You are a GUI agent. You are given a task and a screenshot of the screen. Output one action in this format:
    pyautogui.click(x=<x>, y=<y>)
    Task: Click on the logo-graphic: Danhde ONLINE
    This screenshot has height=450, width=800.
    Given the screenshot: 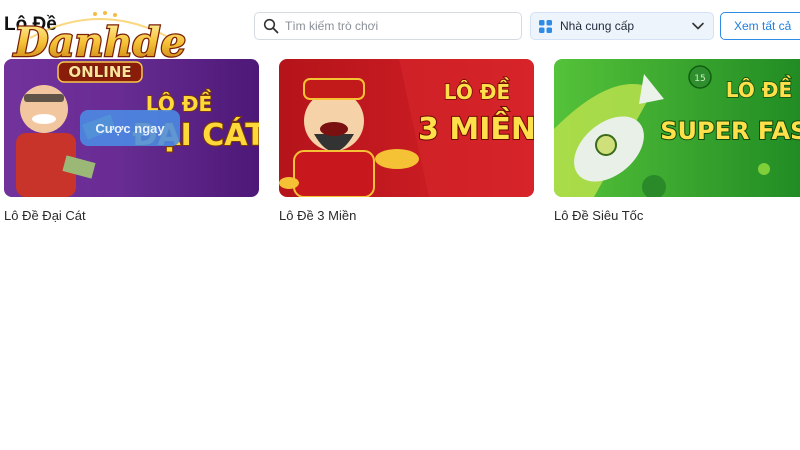 What is the action you would take?
    pyautogui.click(x=99, y=47)
    